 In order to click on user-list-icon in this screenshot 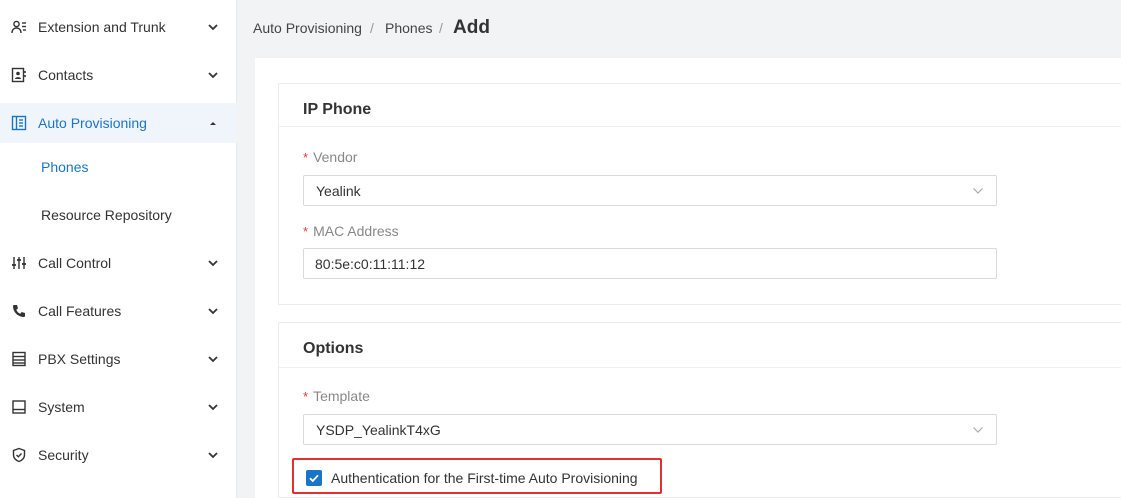, I will do `click(19, 27)`.